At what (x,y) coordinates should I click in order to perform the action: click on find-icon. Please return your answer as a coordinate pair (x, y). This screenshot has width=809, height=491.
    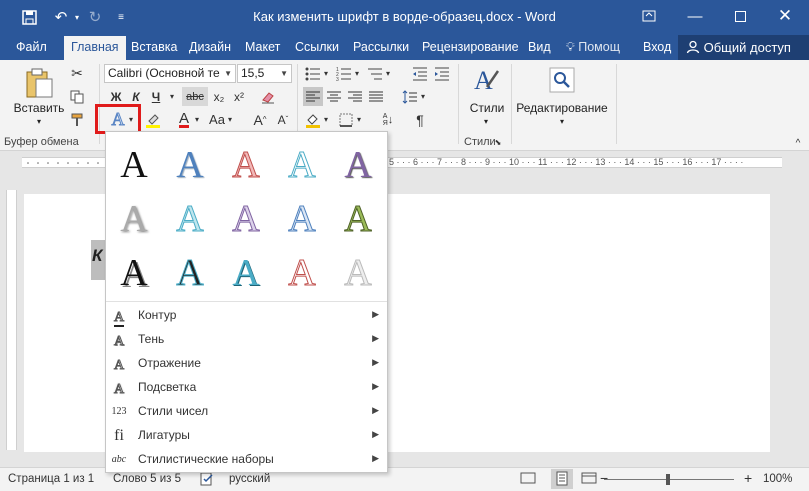
    Looking at the image, I should click on (562, 80).